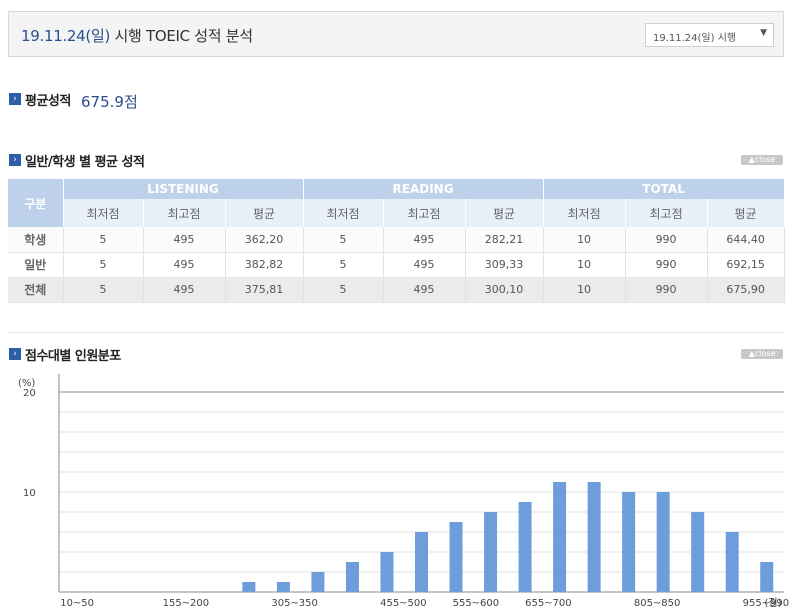  I want to click on row-label: 전체, so click(36, 289).